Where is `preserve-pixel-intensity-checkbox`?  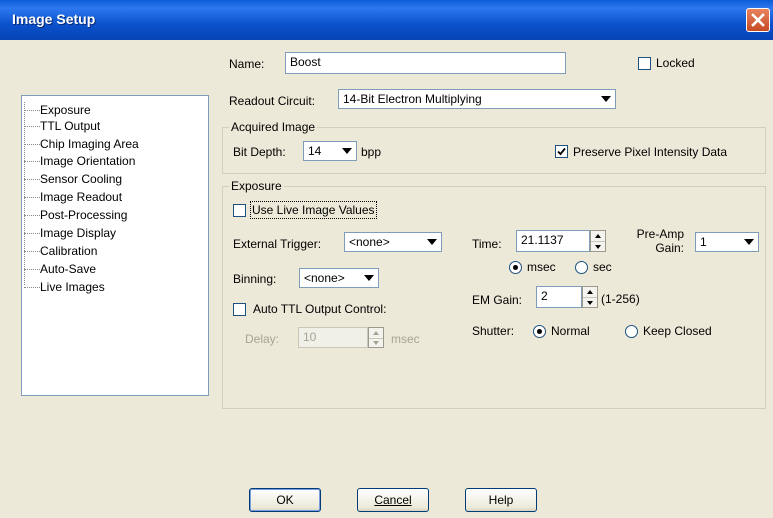
preserve-pixel-intensity-checkbox is located at coordinates (561, 151).